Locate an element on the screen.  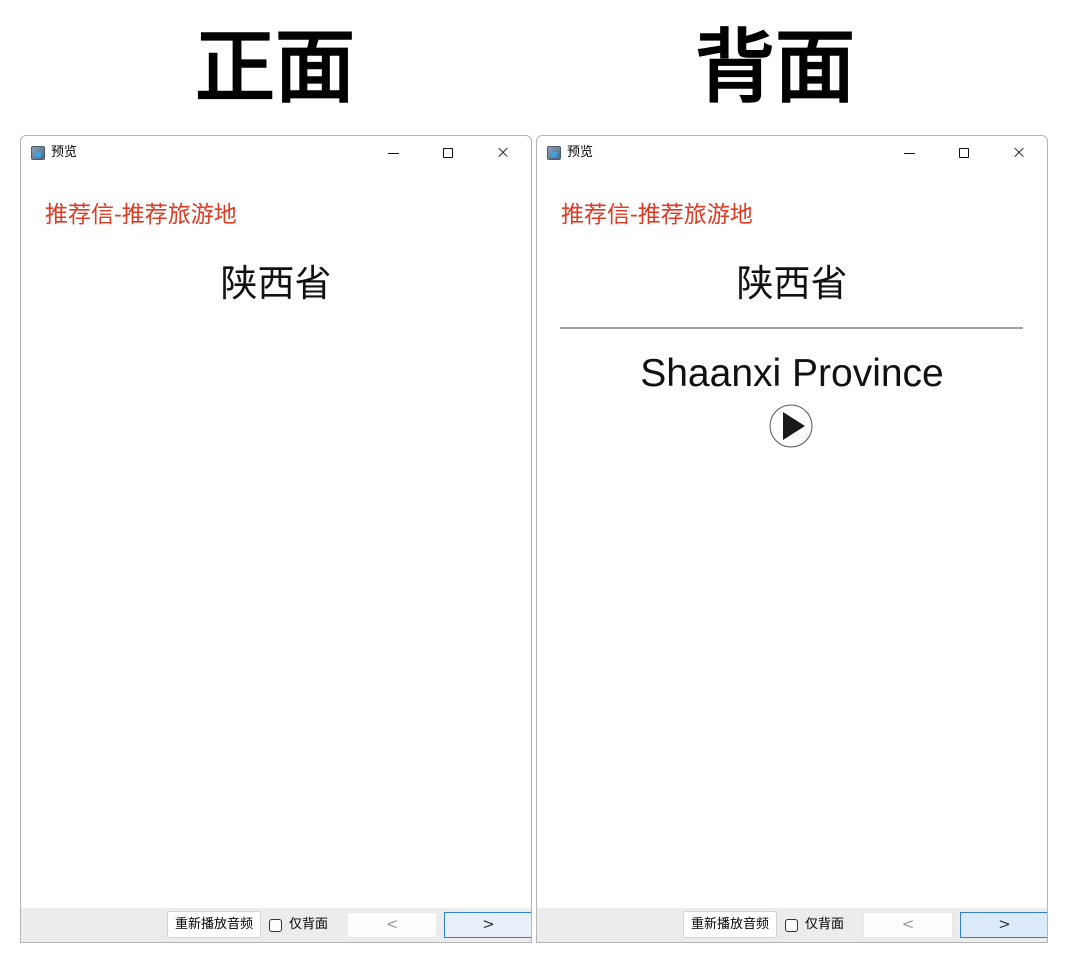
play-icon is located at coordinates (791, 426).